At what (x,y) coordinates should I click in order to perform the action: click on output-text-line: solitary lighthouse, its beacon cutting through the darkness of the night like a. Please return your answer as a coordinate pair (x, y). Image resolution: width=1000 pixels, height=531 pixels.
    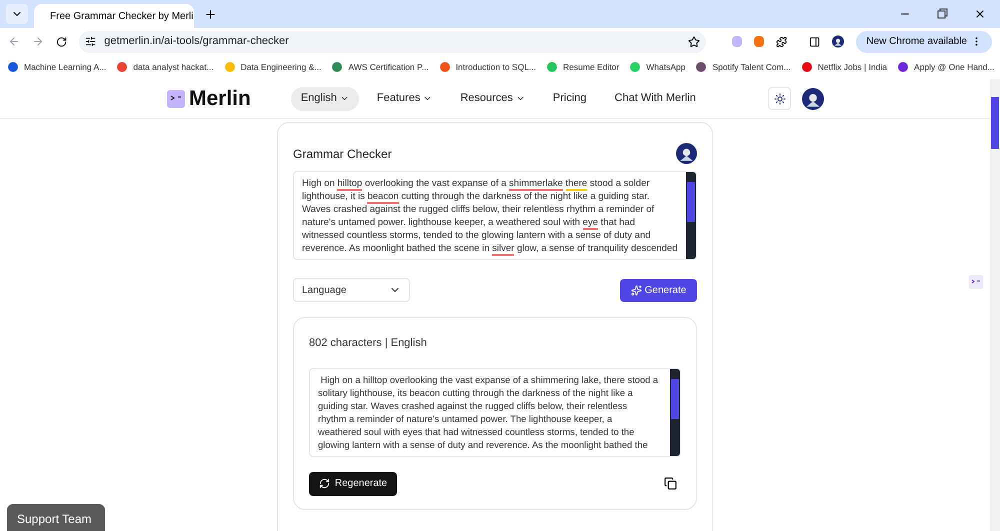
    Looking at the image, I should click on (476, 393).